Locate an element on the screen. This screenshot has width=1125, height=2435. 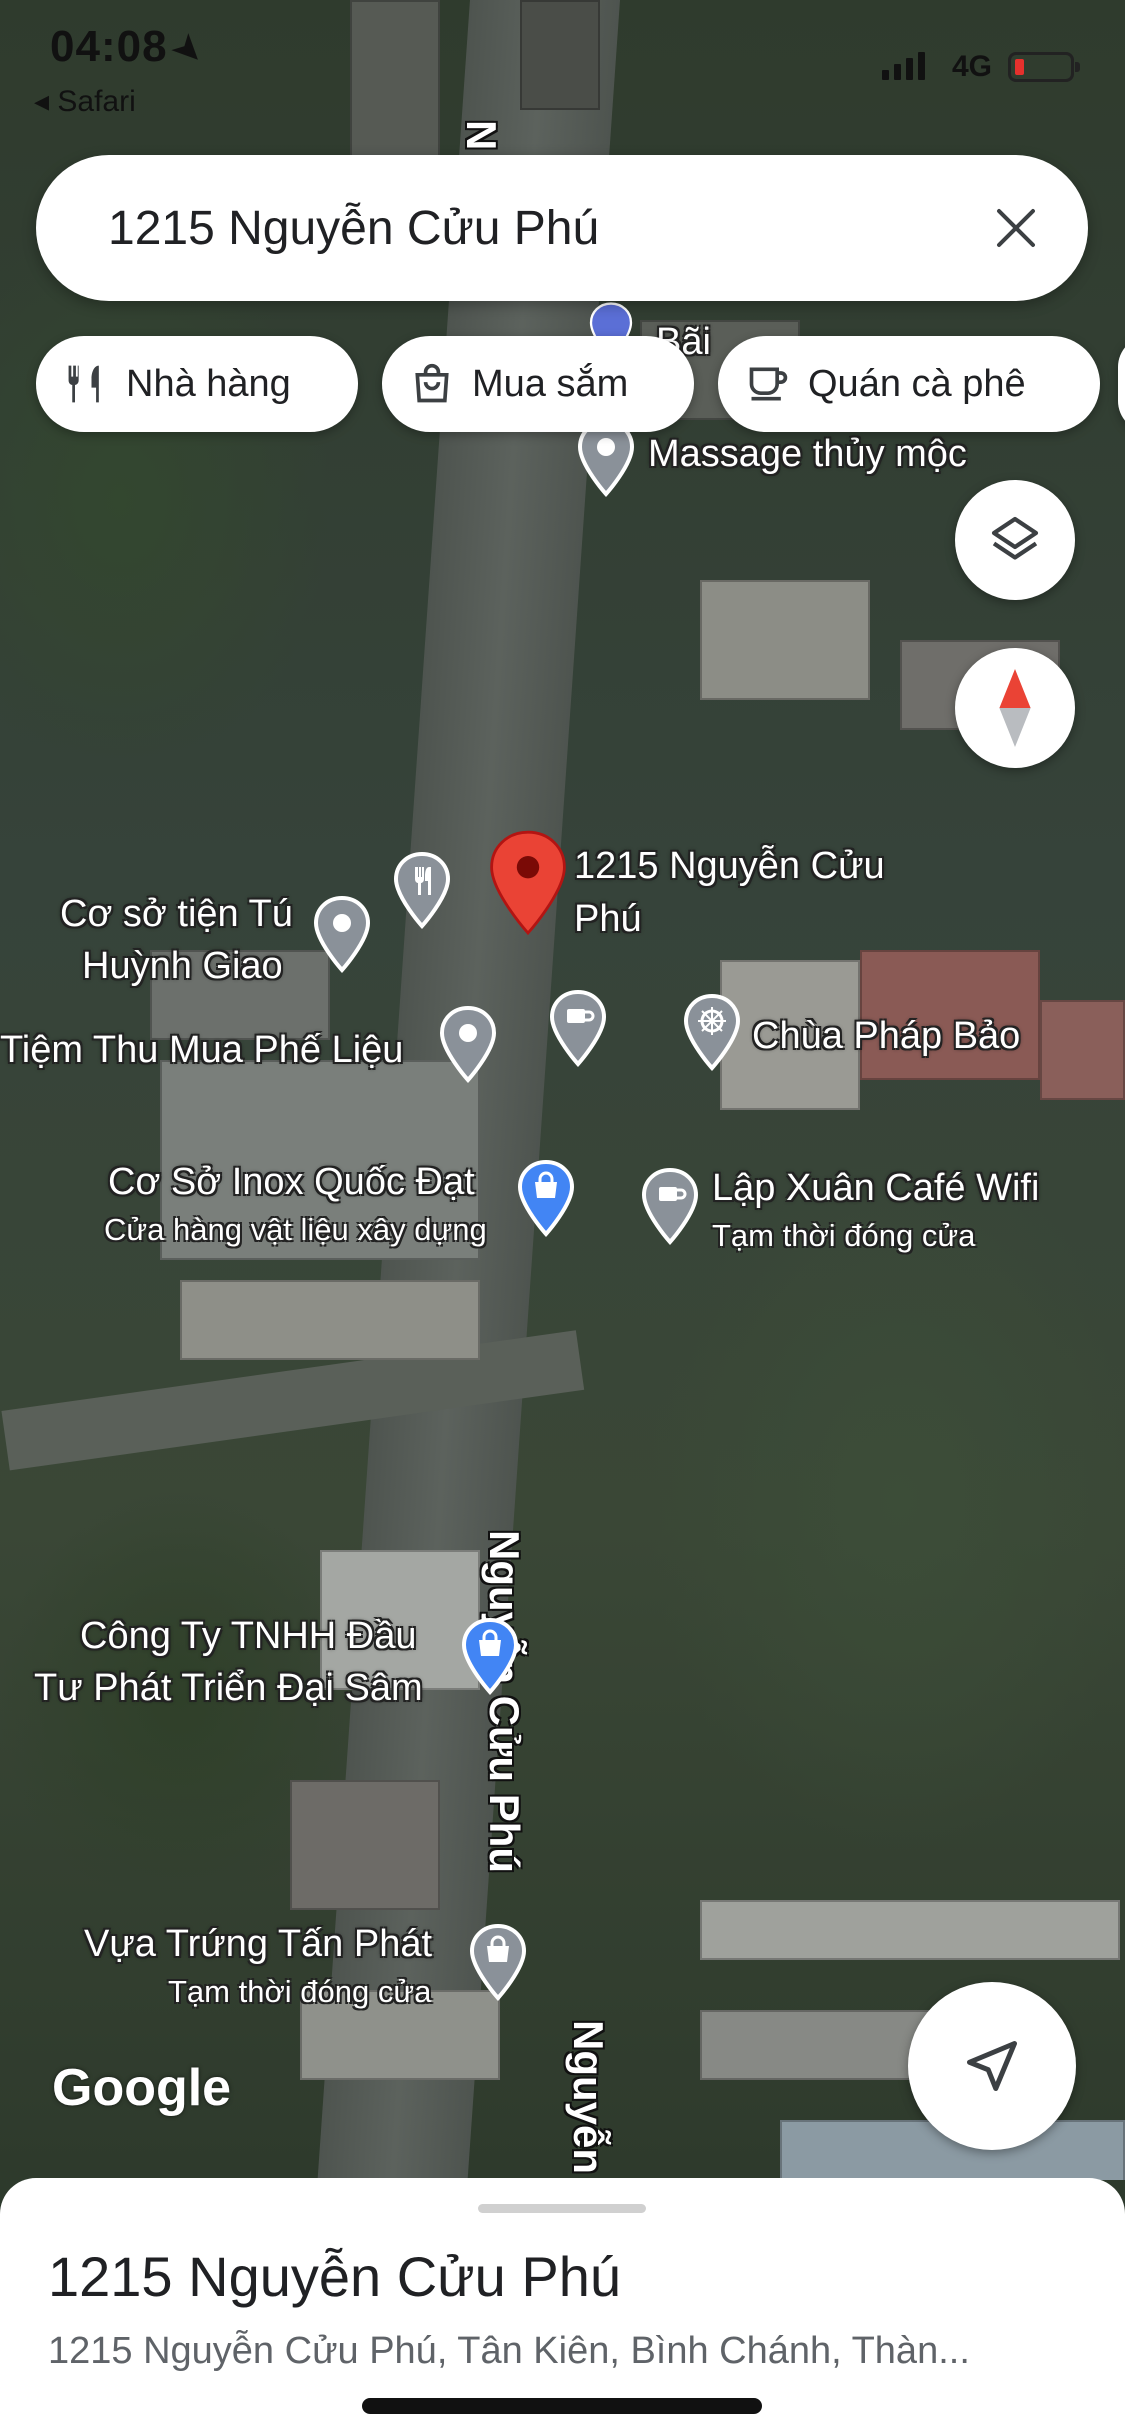
poi-sublabel-lap-xuan: Tạm thời đóng cửa is located at coordinates (844, 1235).